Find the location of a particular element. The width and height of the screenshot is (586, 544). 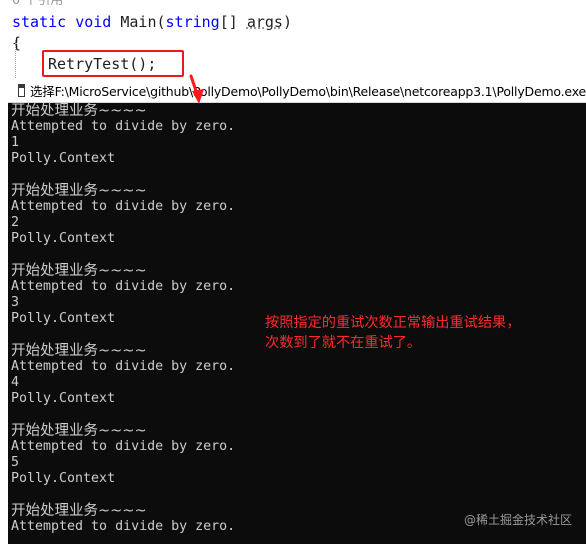

retry-test-call: RetryTest(); is located at coordinates (102, 64).